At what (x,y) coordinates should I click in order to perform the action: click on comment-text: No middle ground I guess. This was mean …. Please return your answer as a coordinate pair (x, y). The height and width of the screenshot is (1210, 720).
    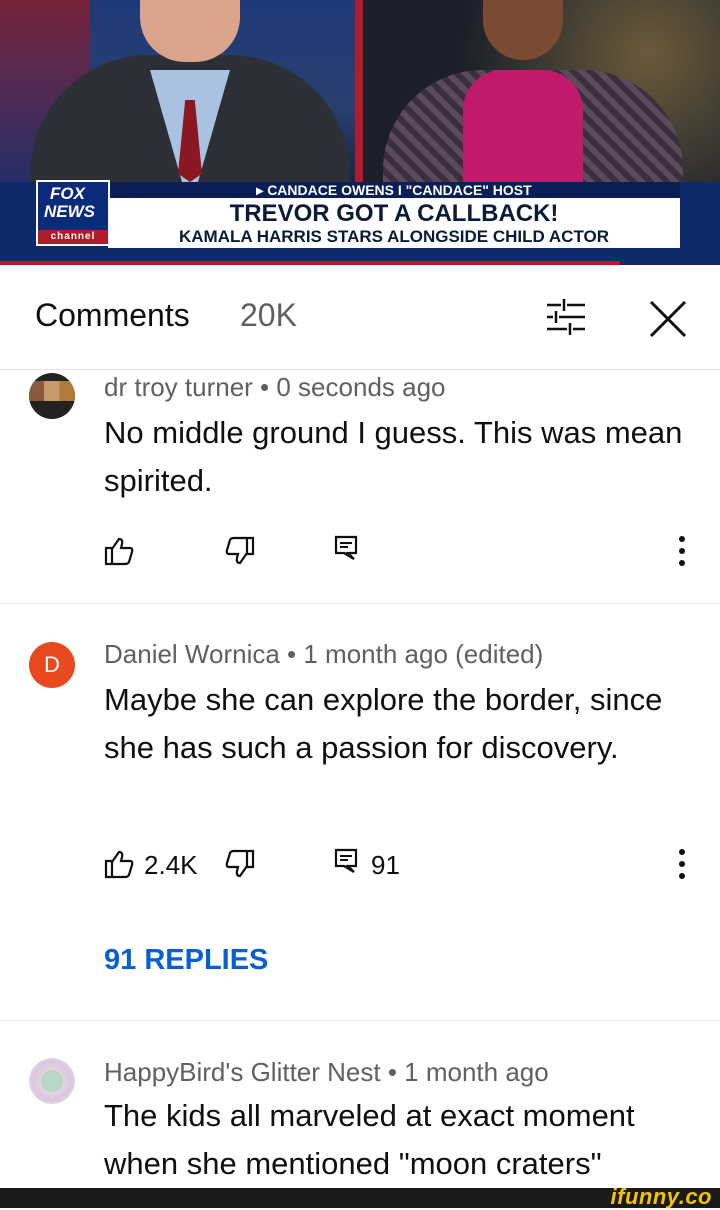
    Looking at the image, I should click on (393, 456).